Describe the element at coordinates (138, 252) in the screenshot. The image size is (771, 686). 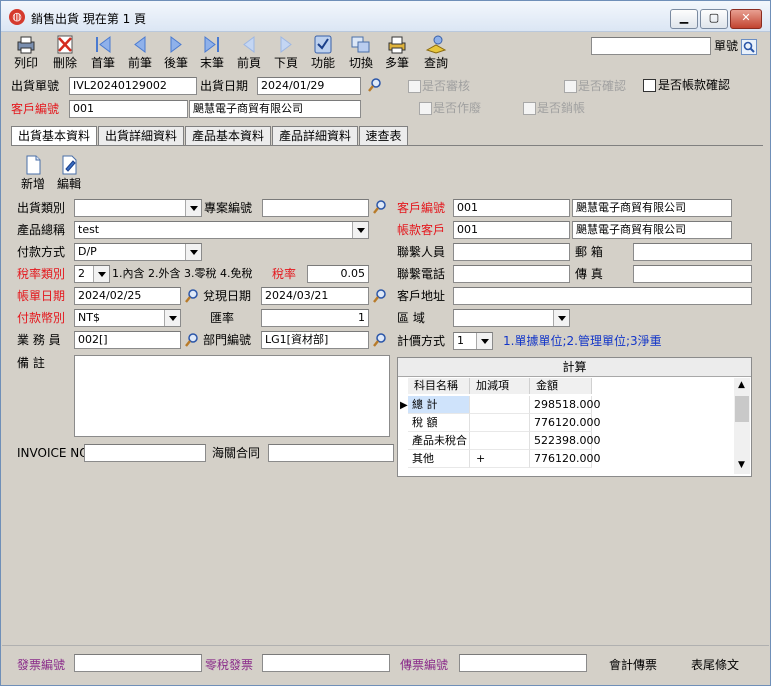
I see `payment-select: D/P` at that location.